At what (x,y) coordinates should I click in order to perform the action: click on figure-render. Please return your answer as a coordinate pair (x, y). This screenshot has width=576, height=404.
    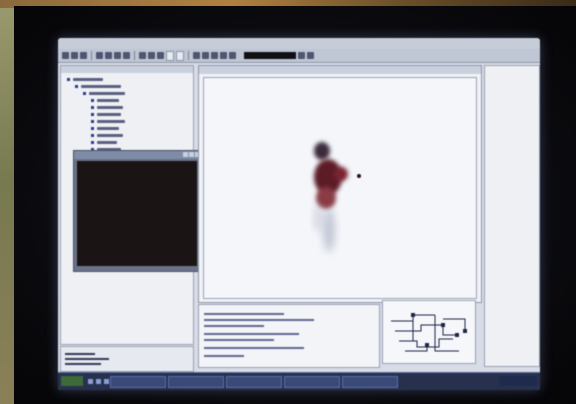
    Looking at the image, I should click on (337, 197).